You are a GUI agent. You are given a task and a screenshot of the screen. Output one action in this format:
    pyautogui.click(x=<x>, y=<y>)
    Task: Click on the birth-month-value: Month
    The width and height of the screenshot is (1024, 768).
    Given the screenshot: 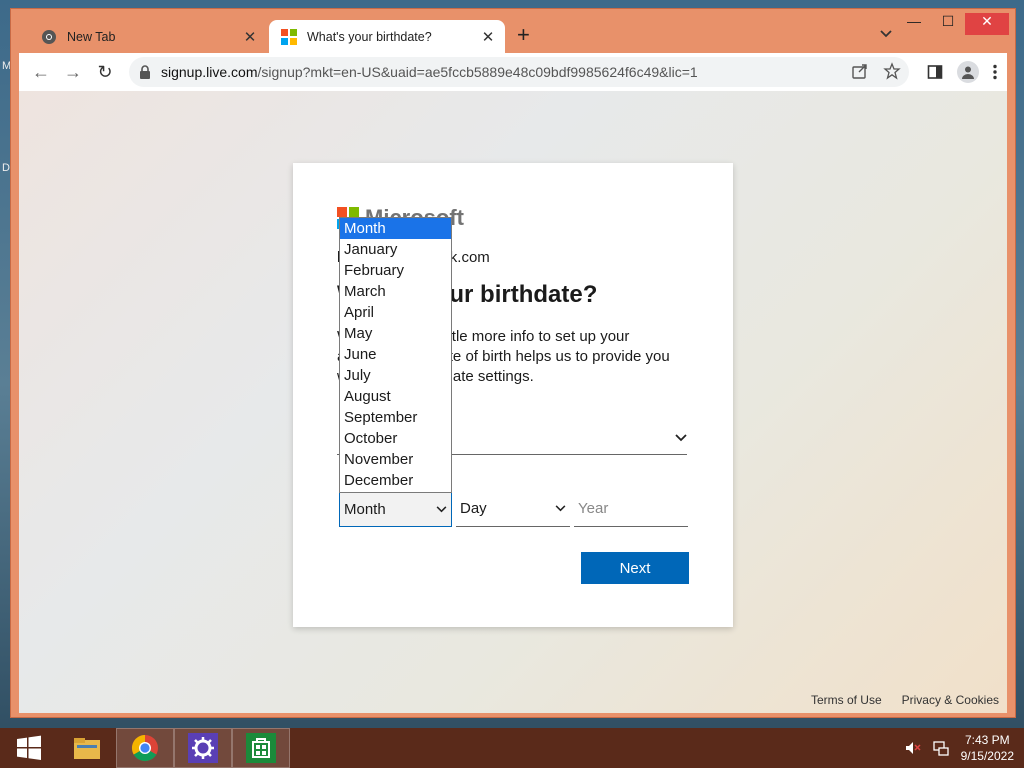 What is the action you would take?
    pyautogui.click(x=365, y=509)
    